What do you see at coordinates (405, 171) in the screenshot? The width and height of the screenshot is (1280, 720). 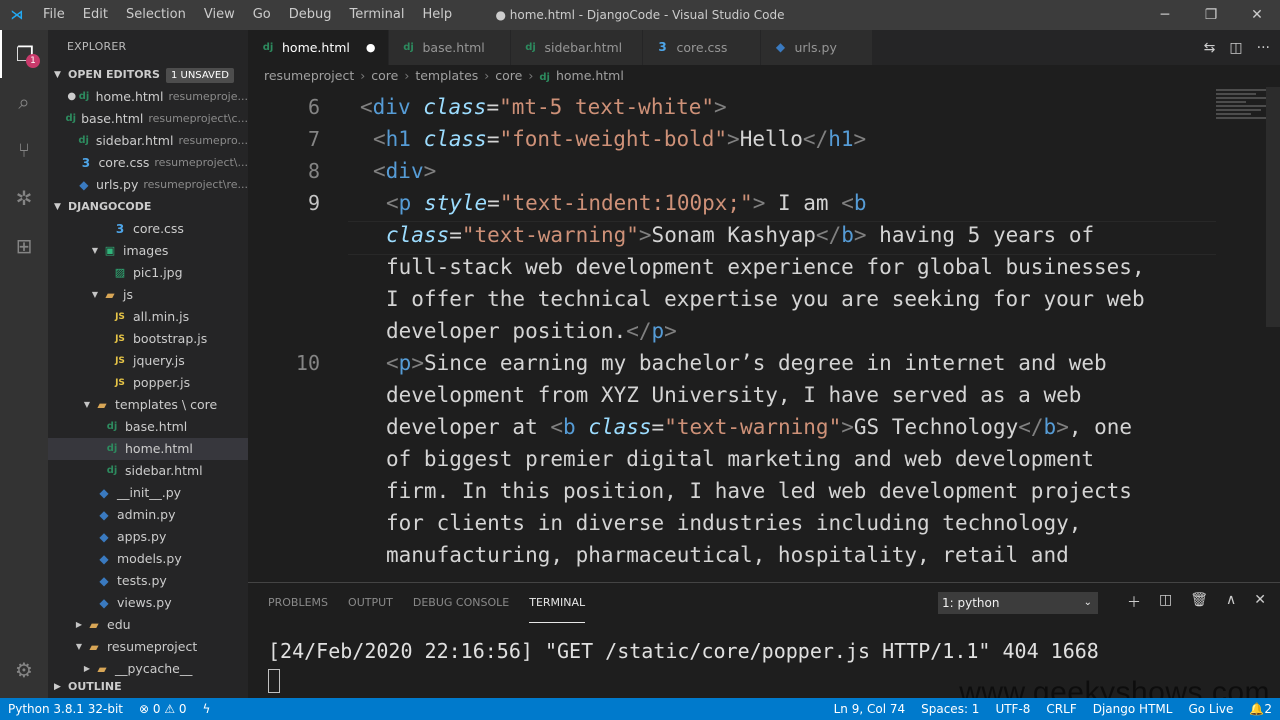 I see `code-line-8: <div>` at bounding box center [405, 171].